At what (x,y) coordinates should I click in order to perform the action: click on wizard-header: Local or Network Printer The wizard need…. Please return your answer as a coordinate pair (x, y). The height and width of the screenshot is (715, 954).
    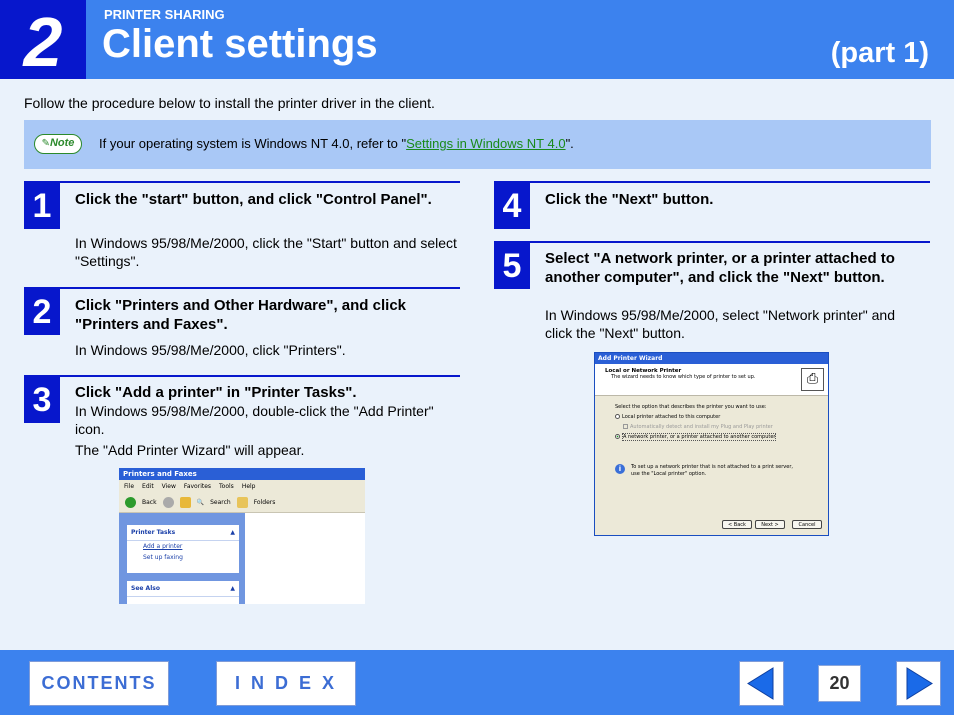
    Looking at the image, I should click on (711, 380).